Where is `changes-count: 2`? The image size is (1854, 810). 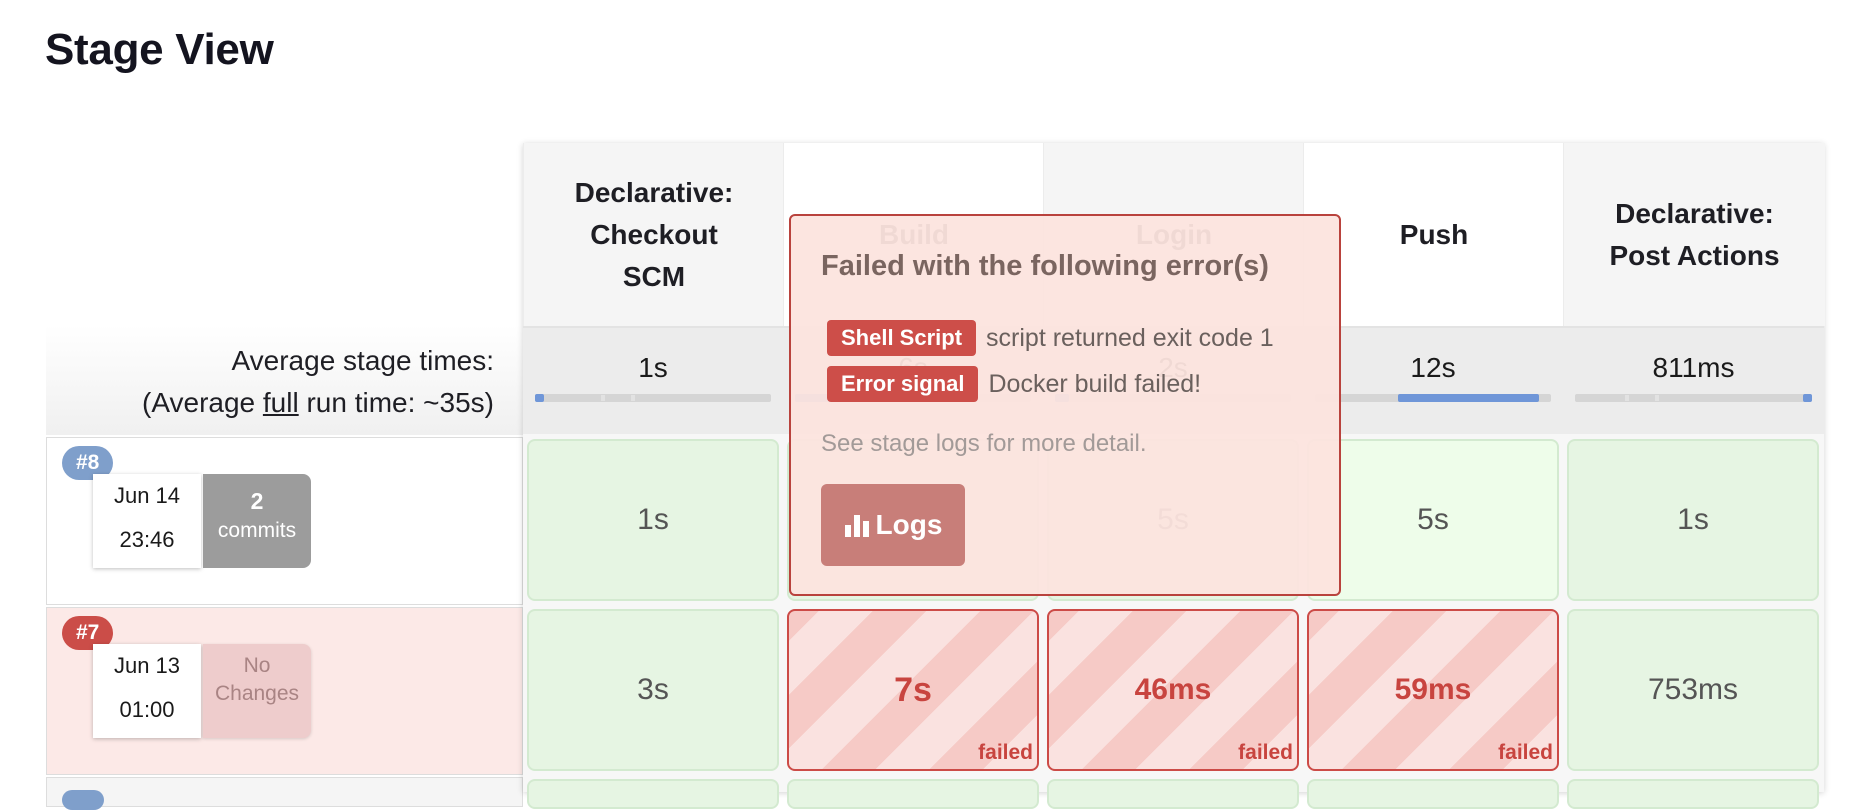
changes-count: 2 is located at coordinates (257, 501).